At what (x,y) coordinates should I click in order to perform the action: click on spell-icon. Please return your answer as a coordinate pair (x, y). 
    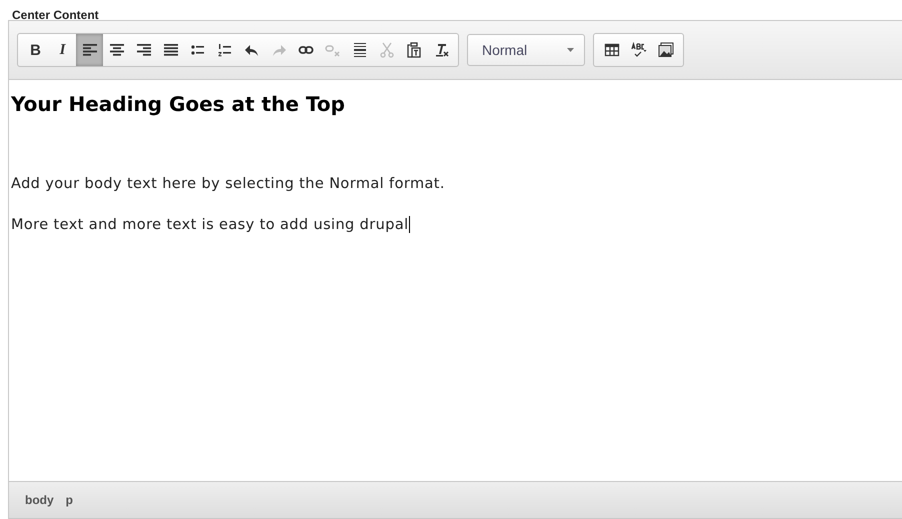
    Looking at the image, I should click on (638, 50).